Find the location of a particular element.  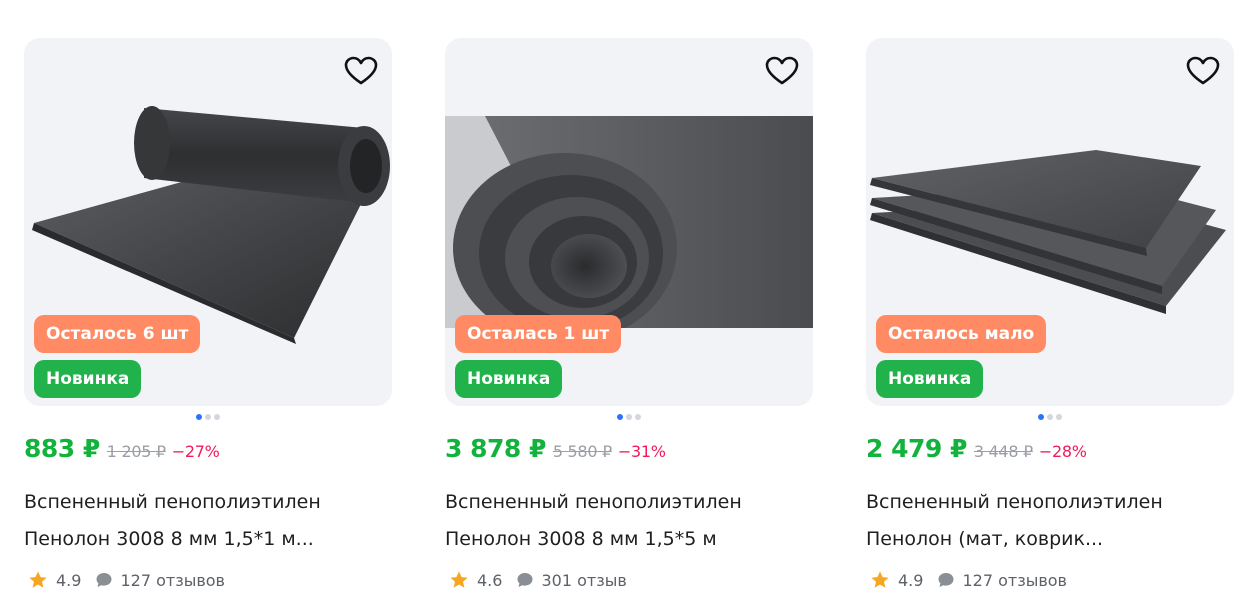

product-title-line: Пенолон 3008 8 мм 1,5*5 м is located at coordinates (581, 539).